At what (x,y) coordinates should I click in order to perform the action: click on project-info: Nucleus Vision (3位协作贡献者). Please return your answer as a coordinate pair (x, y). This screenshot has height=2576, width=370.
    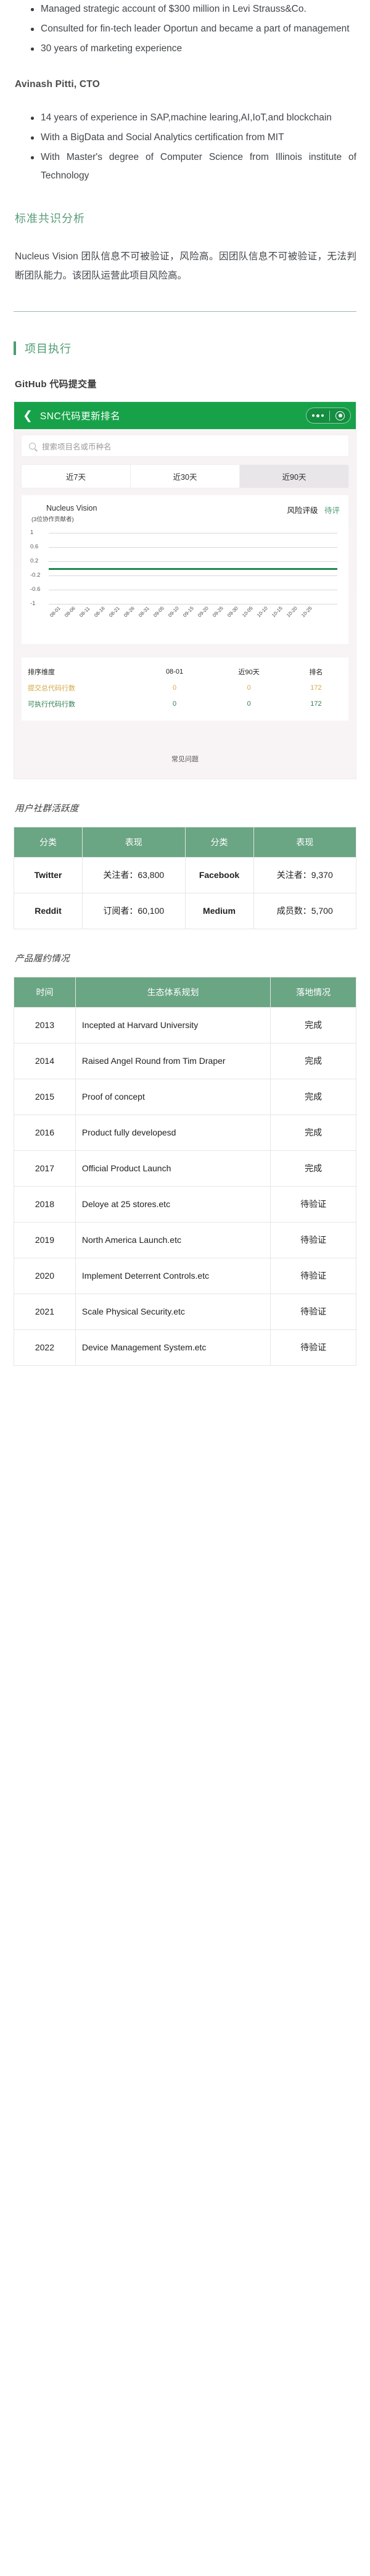
    Looking at the image, I should click on (64, 513).